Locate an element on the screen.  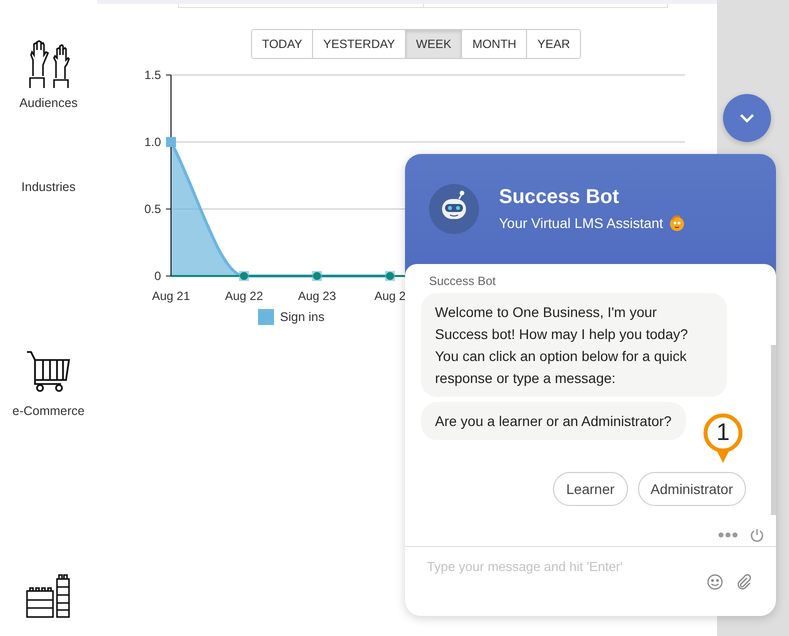
sidebar-item: Industries is located at coordinates (48, 187).